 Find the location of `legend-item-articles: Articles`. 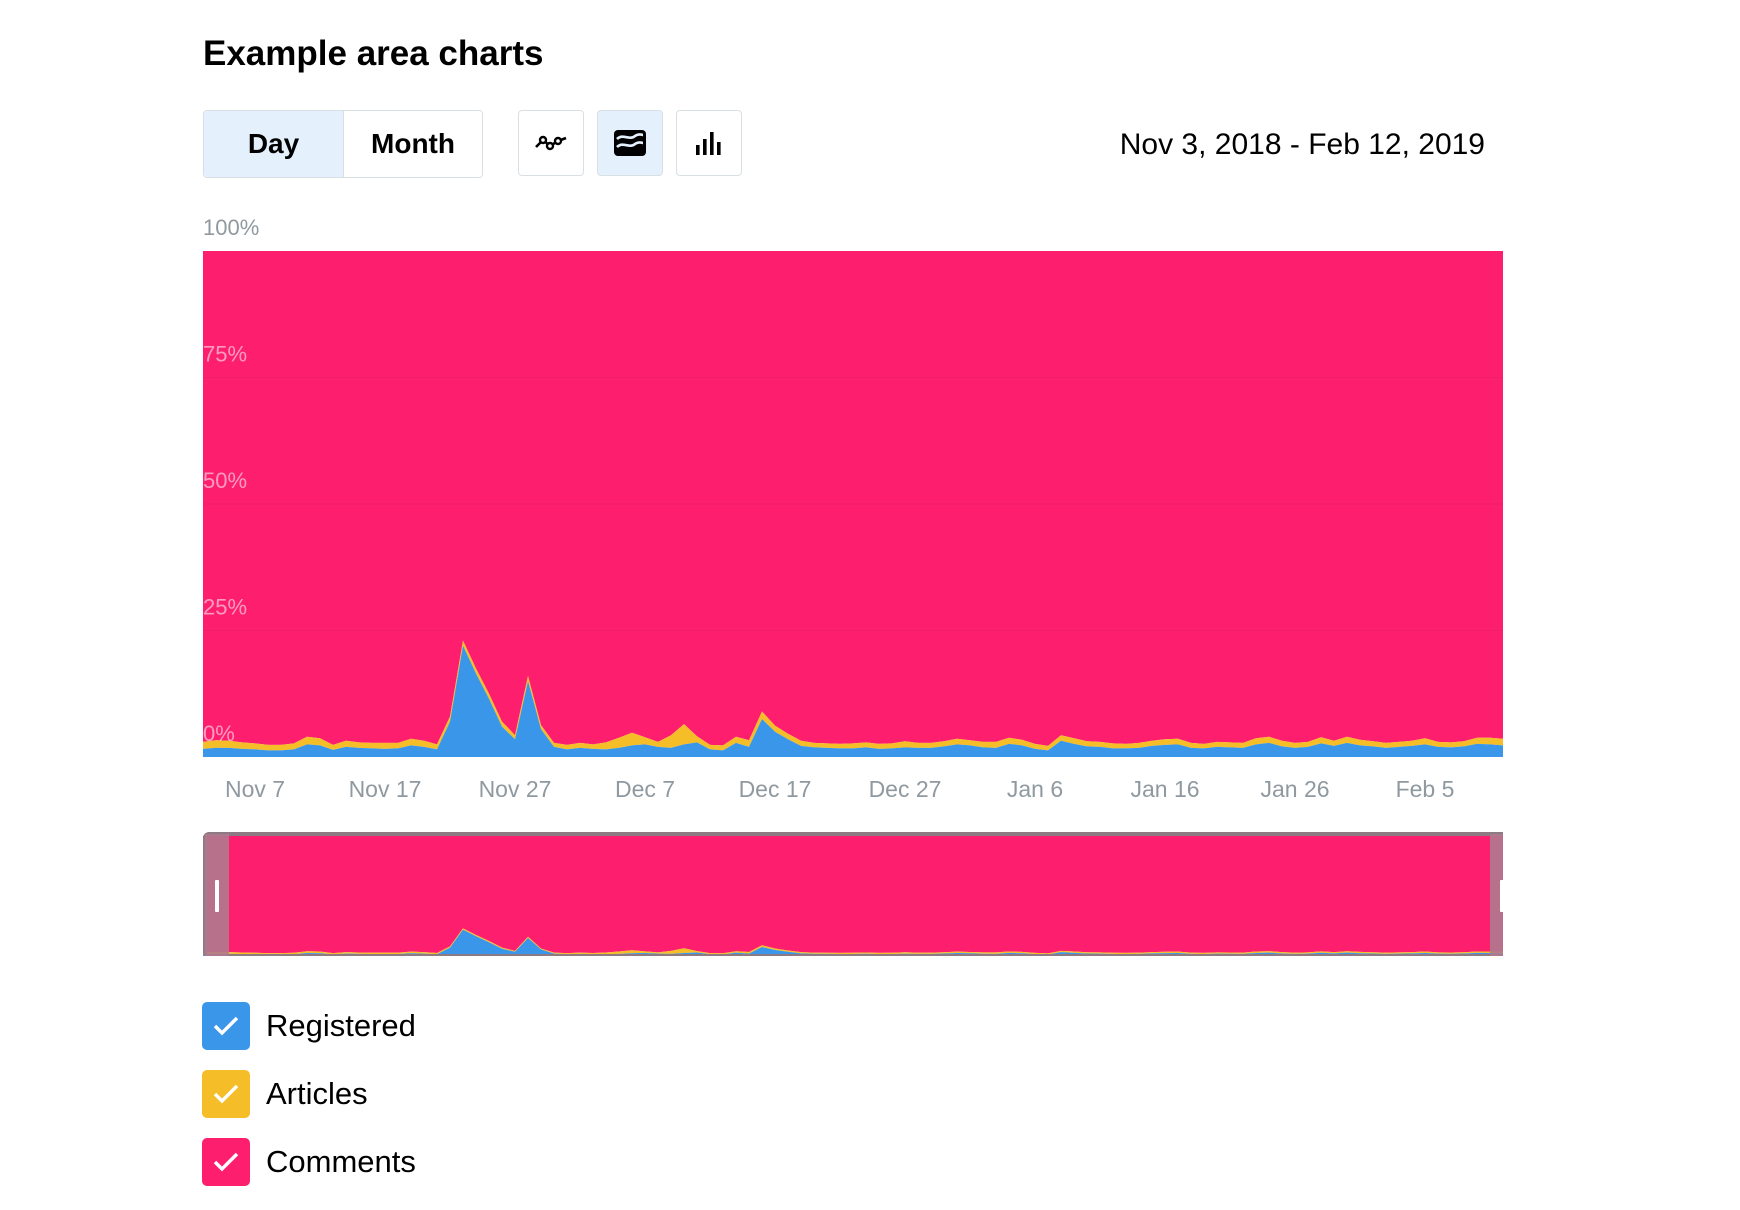

legend-item-articles: Articles is located at coordinates (309, 1094).